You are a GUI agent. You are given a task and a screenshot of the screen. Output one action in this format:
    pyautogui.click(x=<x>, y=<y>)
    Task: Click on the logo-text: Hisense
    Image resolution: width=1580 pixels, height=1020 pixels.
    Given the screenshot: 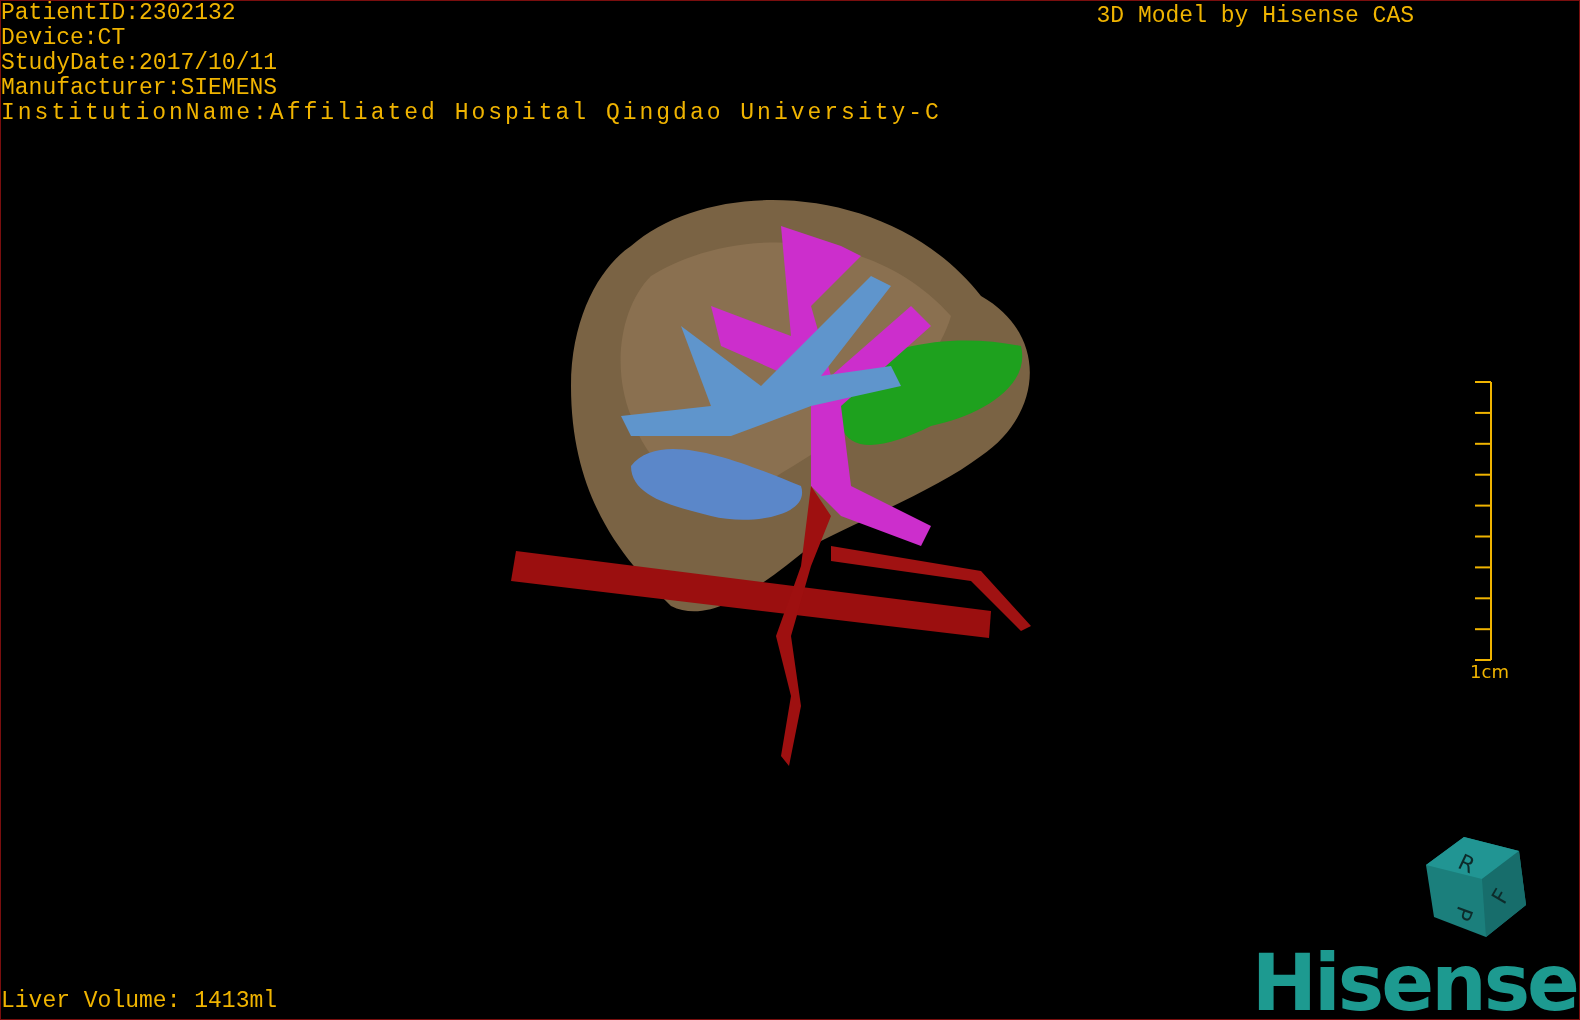 What is the action you would take?
    pyautogui.click(x=1414, y=983)
    